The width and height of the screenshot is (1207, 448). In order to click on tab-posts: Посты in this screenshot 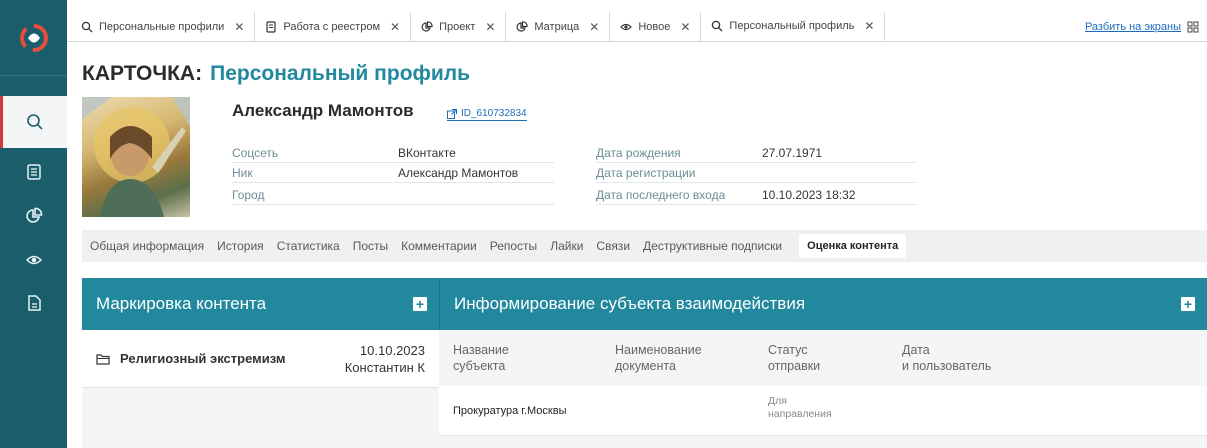, I will do `click(370, 246)`.